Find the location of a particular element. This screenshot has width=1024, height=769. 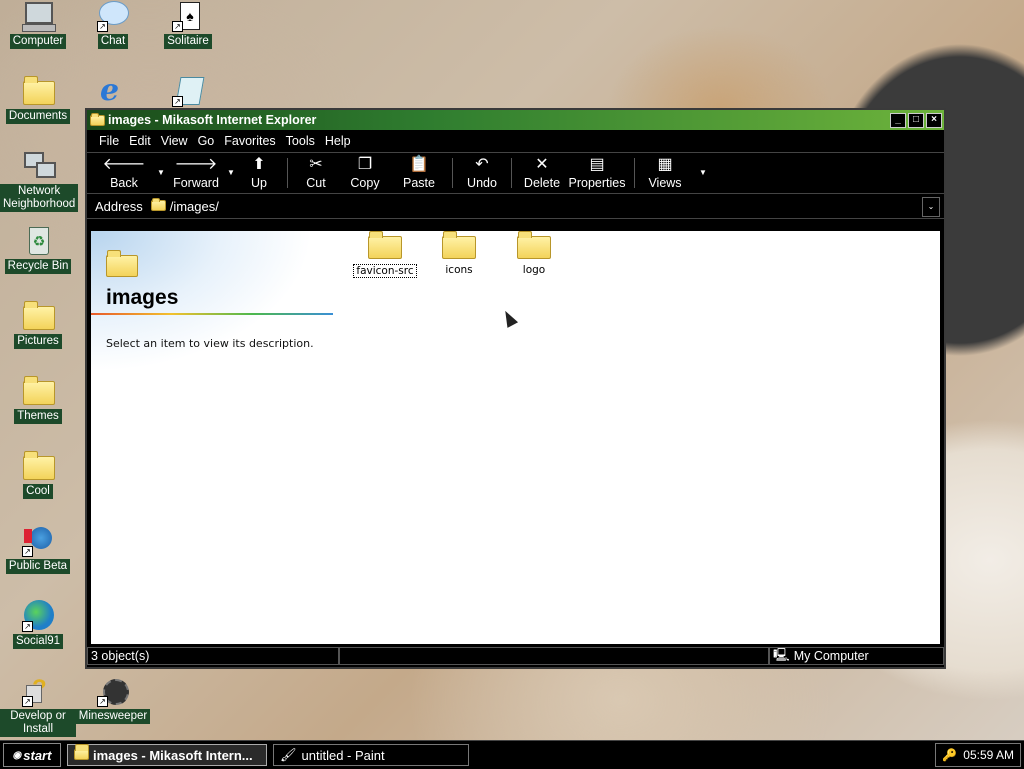

desktop-icon-network-neighborhood: Network Neighborhood is located at coordinates (39, 181).